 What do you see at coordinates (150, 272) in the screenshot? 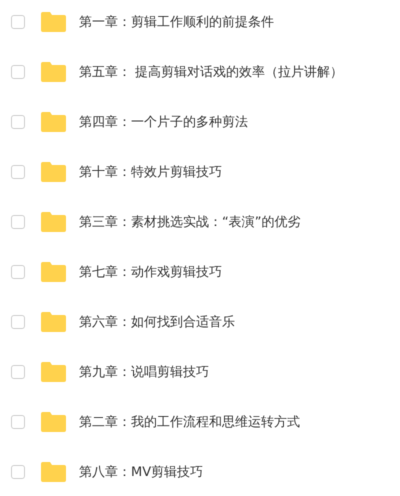
I see `folder-name: 第七章：动作戏剪辑技巧` at bounding box center [150, 272].